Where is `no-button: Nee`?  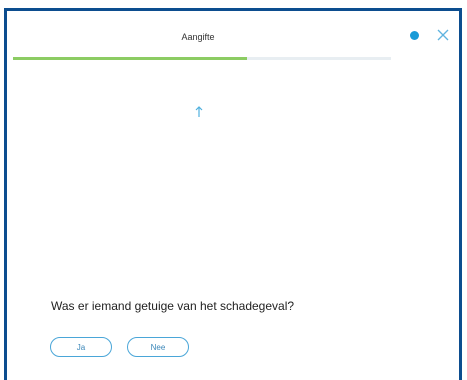 no-button: Nee is located at coordinates (158, 347).